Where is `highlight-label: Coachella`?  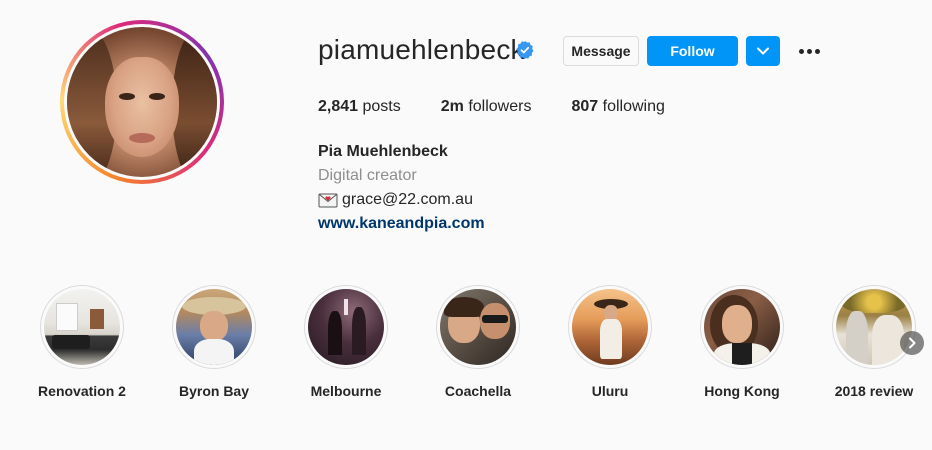
highlight-label: Coachella is located at coordinates (478, 391).